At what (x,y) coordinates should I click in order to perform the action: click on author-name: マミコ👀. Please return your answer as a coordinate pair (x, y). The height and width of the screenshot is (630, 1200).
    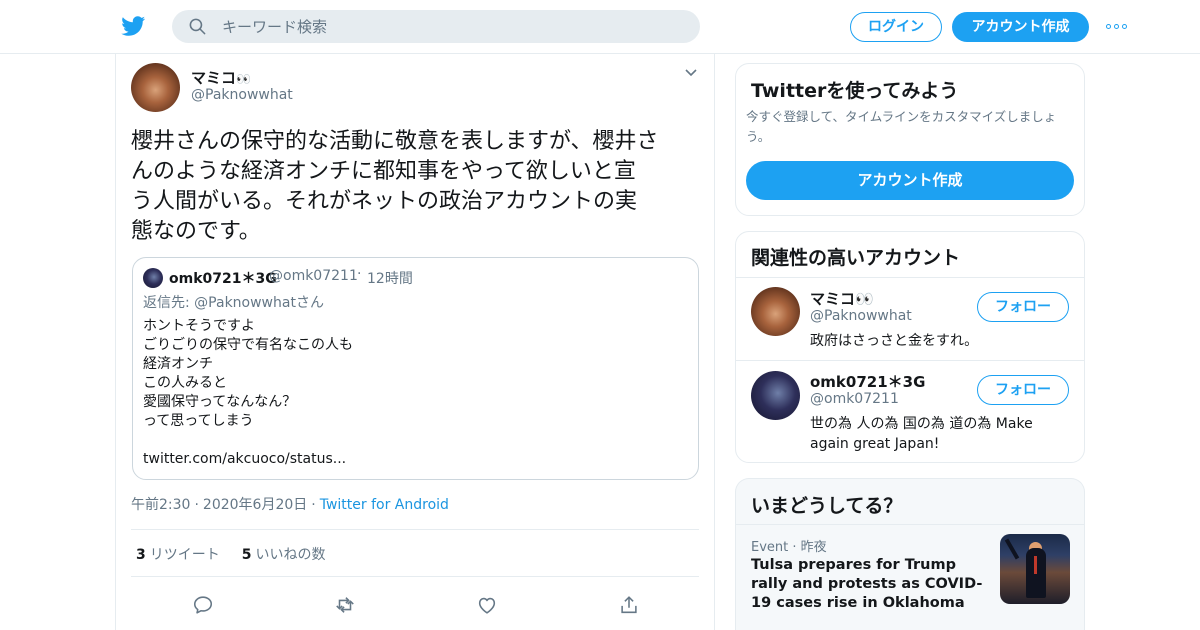
    Looking at the image, I should click on (221, 77).